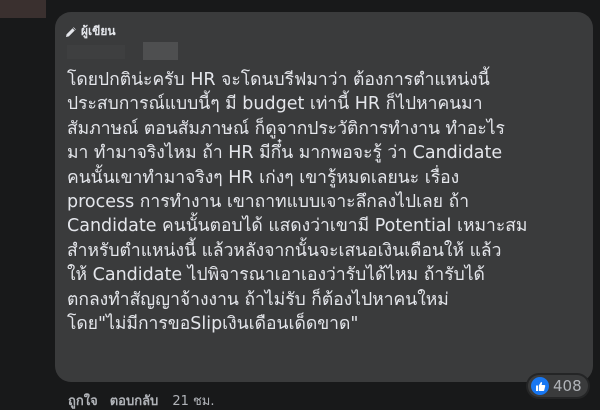 This screenshot has width=600, height=410. Describe the element at coordinates (134, 400) in the screenshot. I see `reply-button: ตอบกลับ` at that location.